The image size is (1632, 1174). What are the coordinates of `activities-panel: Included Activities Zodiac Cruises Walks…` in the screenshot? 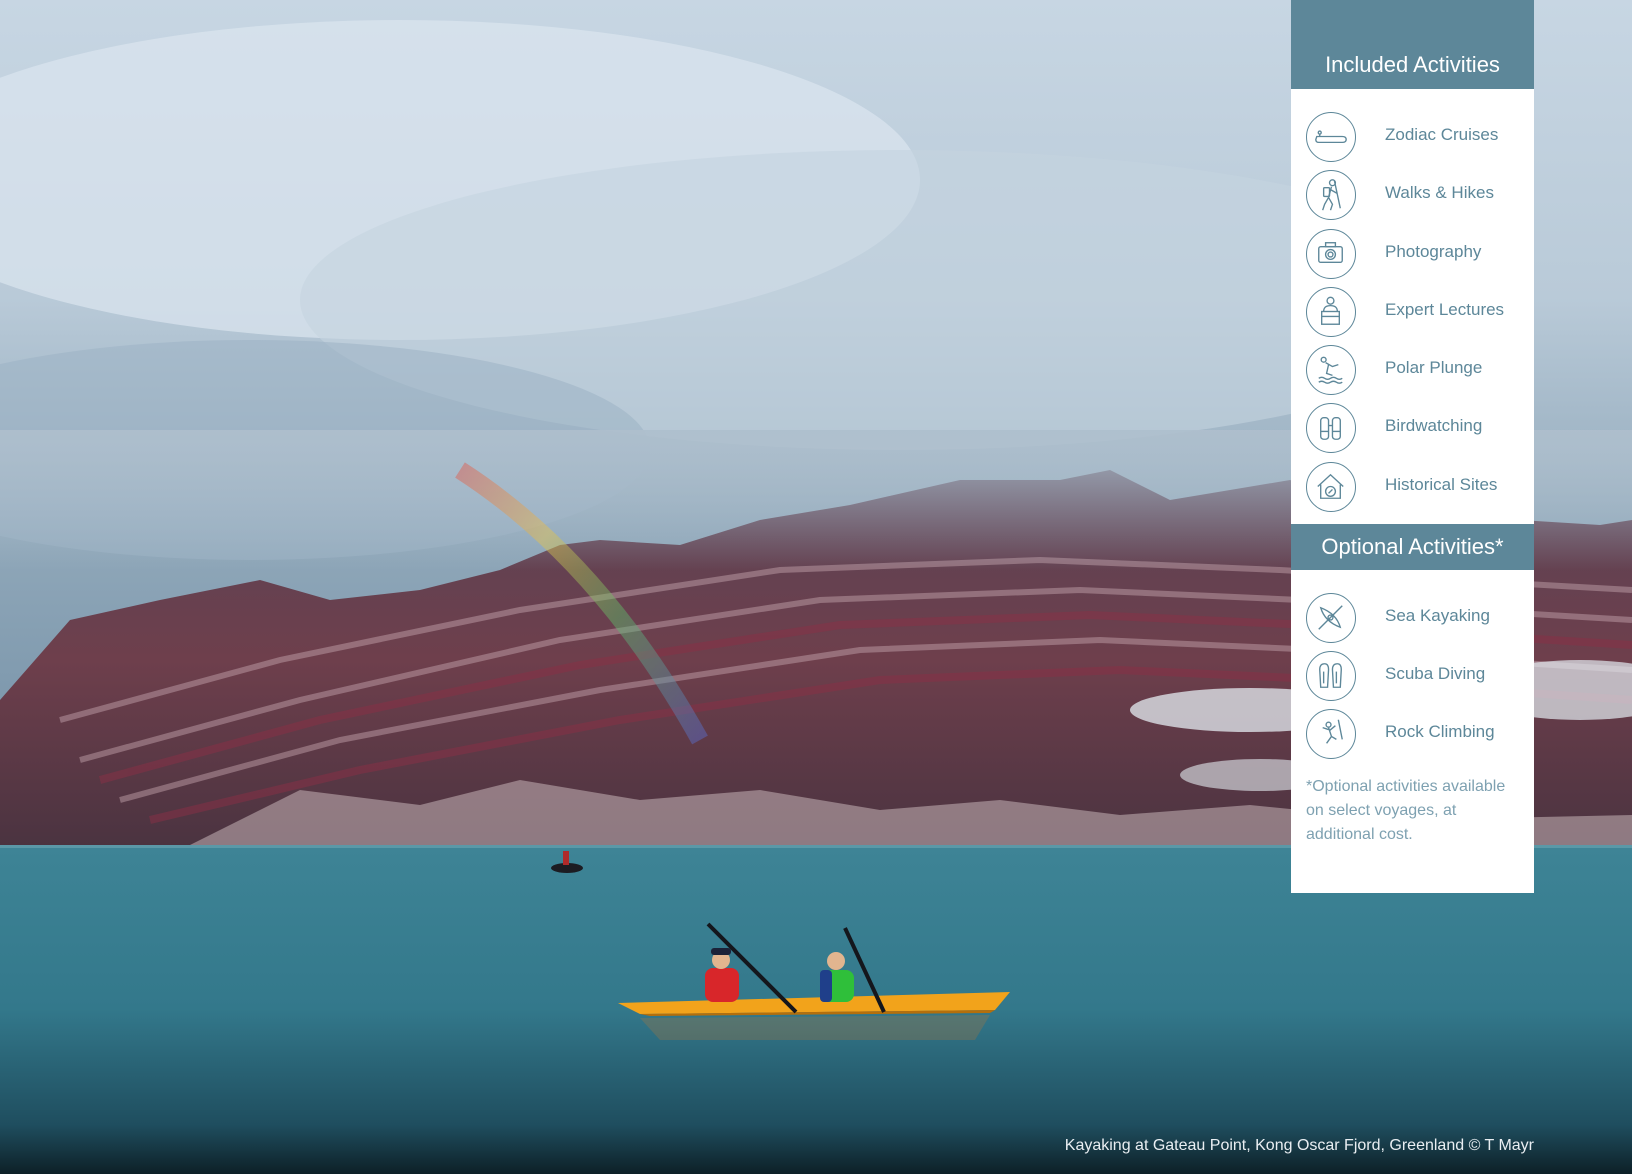 It's located at (1412, 446).